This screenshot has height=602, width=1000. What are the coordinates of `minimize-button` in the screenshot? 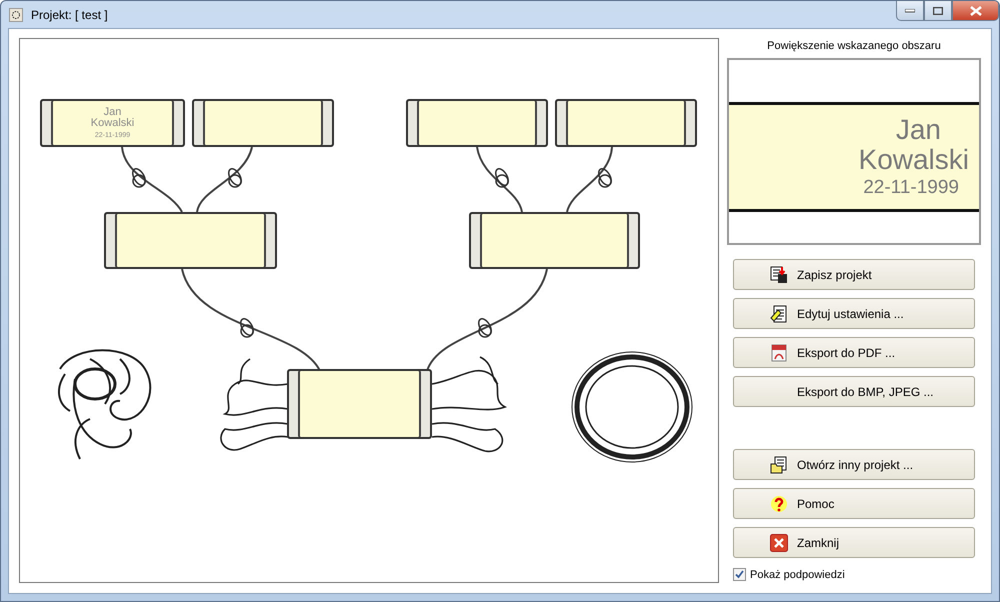 It's located at (910, 11).